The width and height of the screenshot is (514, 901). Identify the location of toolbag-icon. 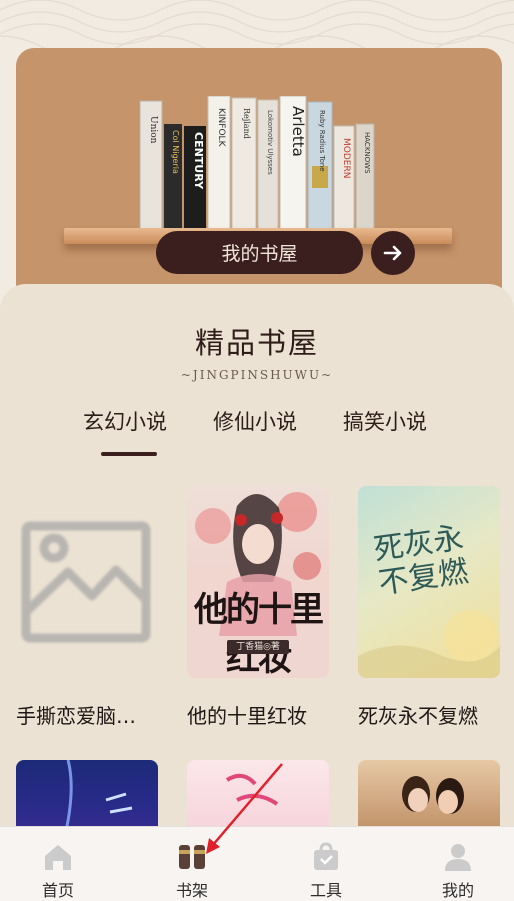
(326, 856).